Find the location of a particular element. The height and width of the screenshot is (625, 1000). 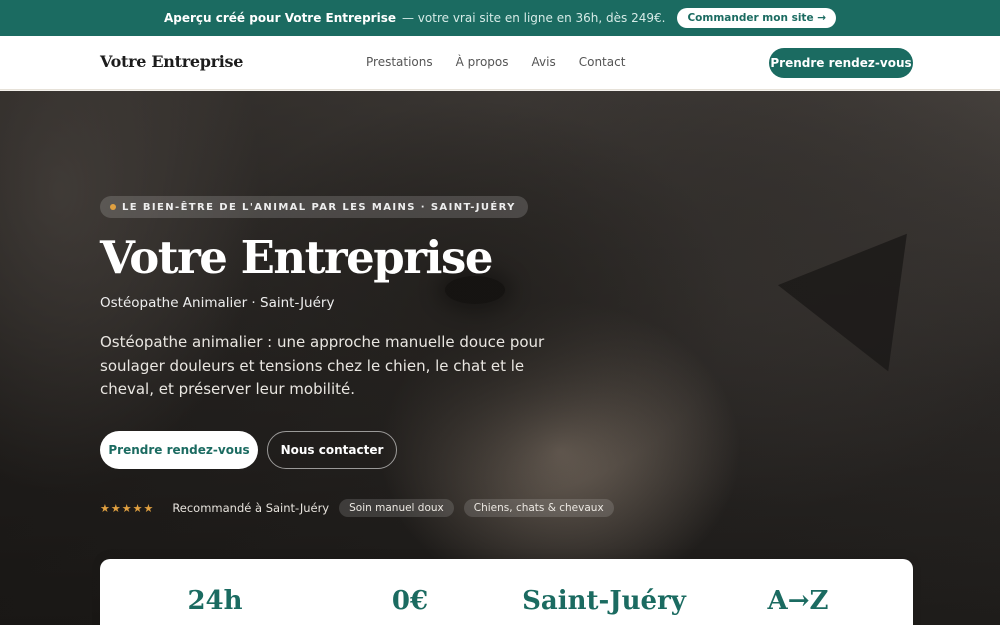

brand-logo: Votre Entreprise is located at coordinates (171, 61).